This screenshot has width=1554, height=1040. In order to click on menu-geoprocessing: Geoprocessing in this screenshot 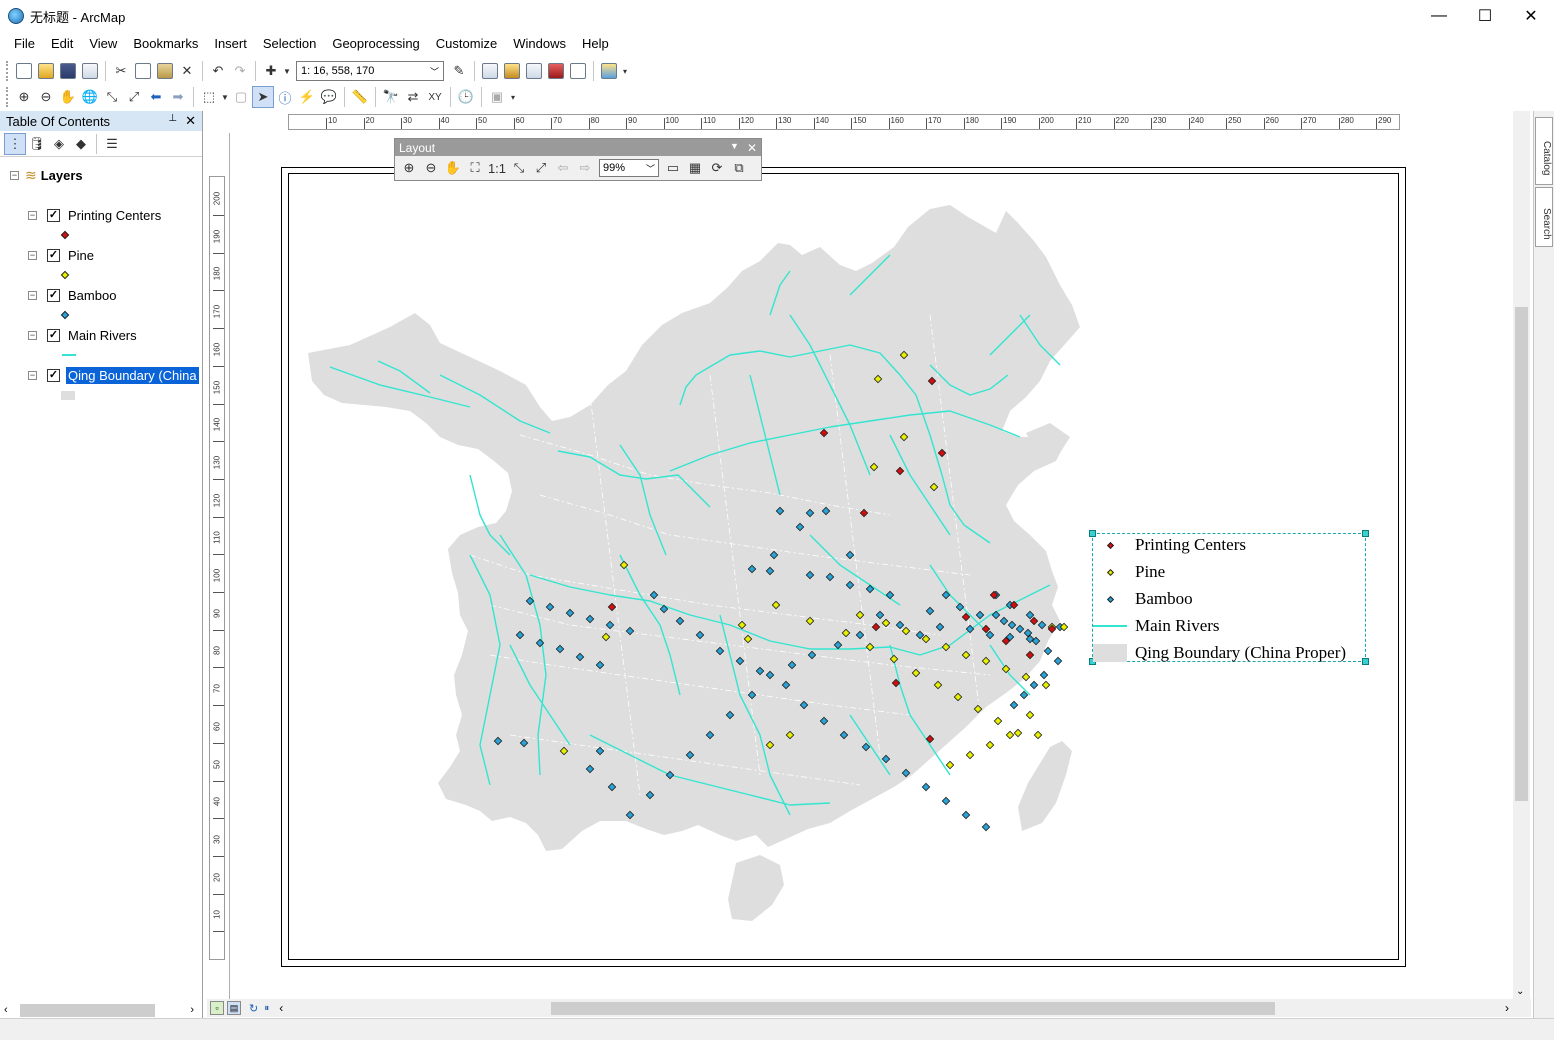, I will do `click(375, 44)`.